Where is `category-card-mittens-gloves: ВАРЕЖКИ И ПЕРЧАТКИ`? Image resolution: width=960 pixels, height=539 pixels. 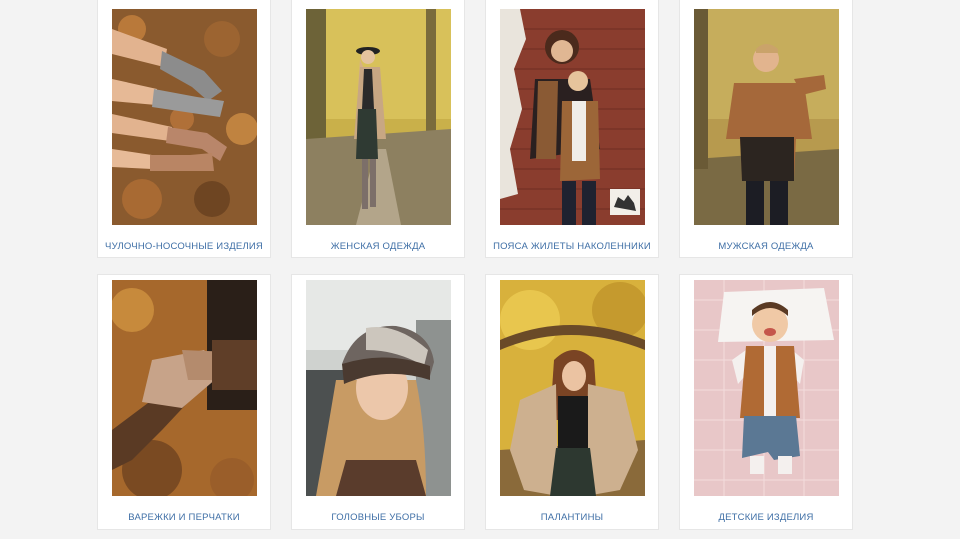 category-card-mittens-gloves: ВАРЕЖКИ И ПЕРЧАТКИ is located at coordinates (184, 402).